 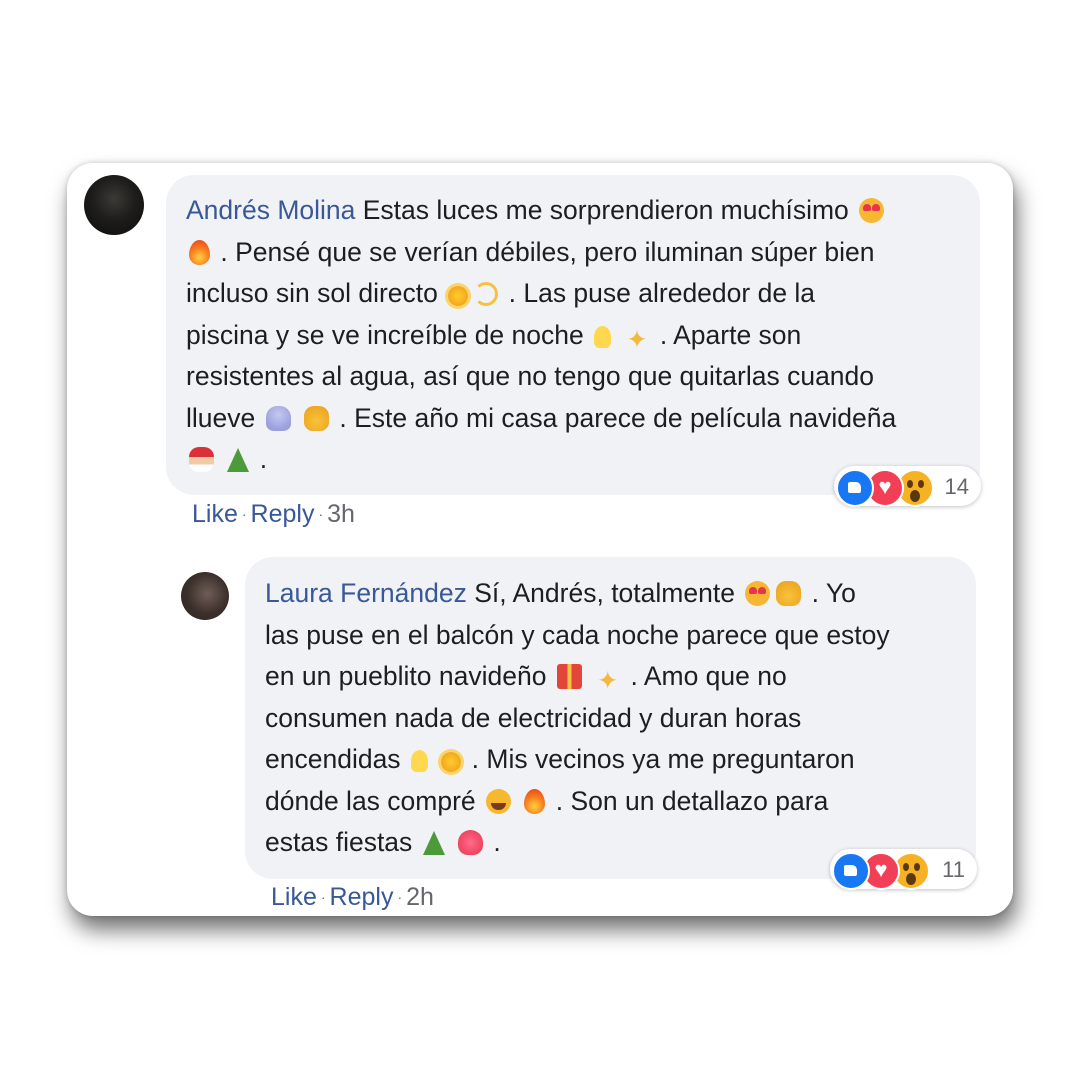 I want to click on text-fragment: en un pueblito navideño, so click(x=406, y=676).